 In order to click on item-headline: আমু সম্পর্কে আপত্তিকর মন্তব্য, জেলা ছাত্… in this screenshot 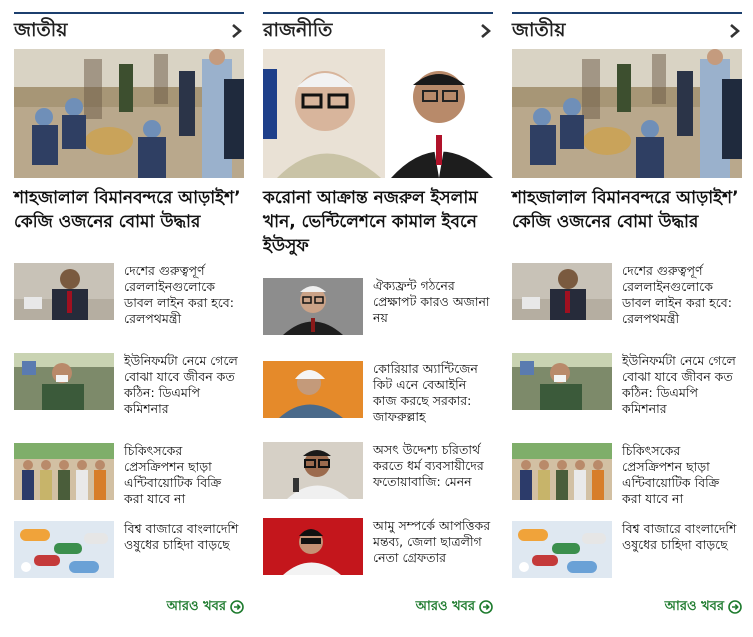, I will do `click(433, 542)`.